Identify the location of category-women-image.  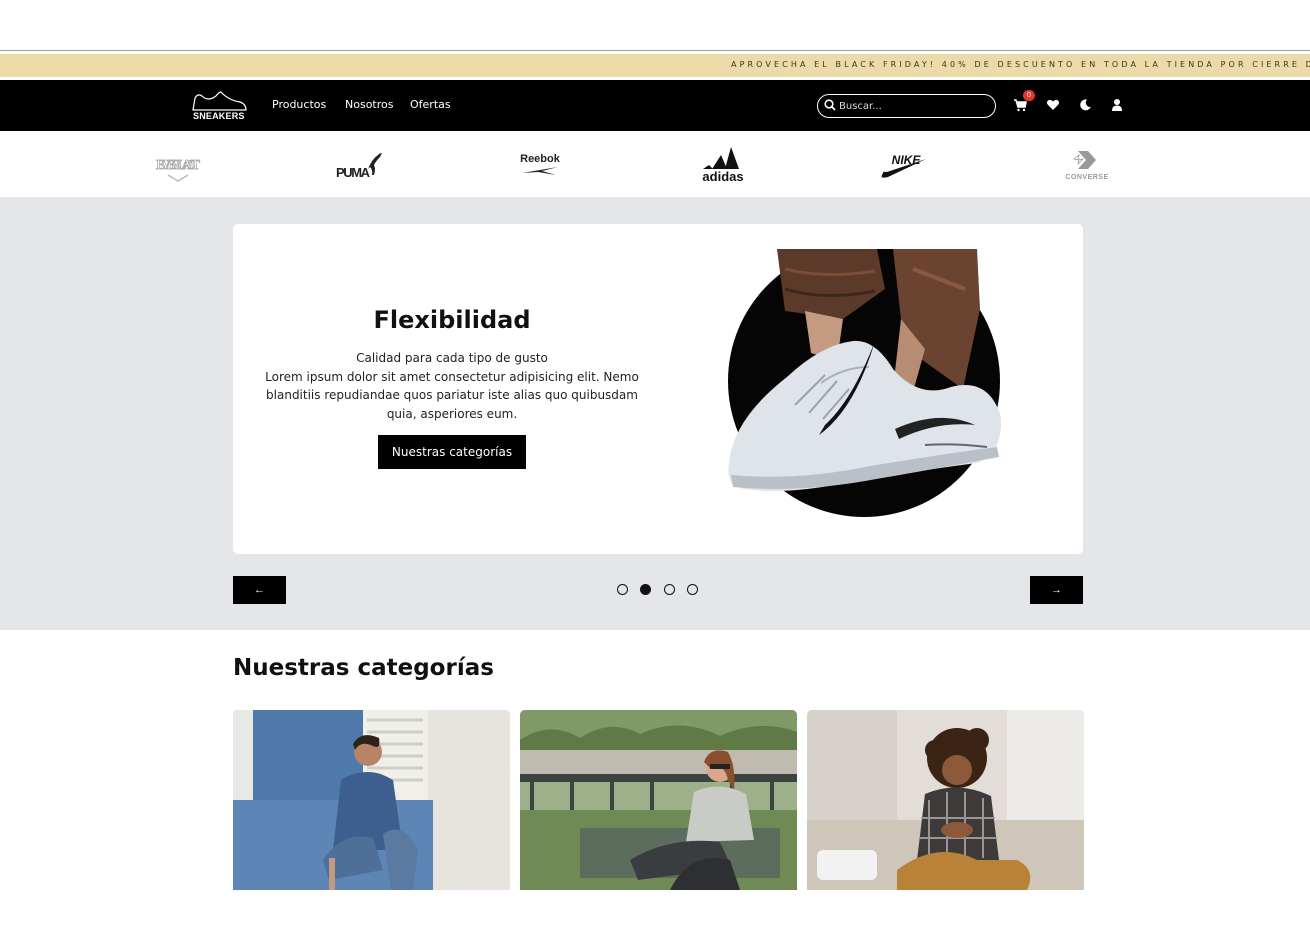
(658, 800).